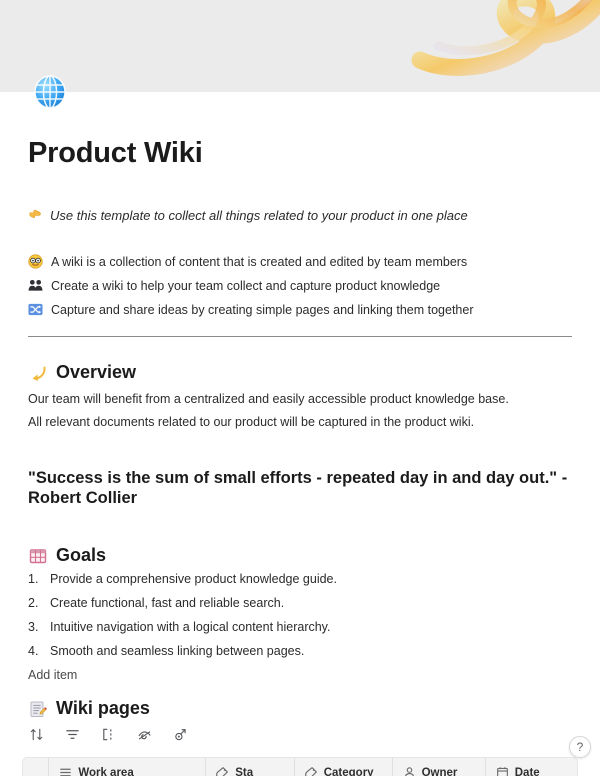 This screenshot has height=776, width=600. I want to click on row-drag-handle-column, so click(36, 766).